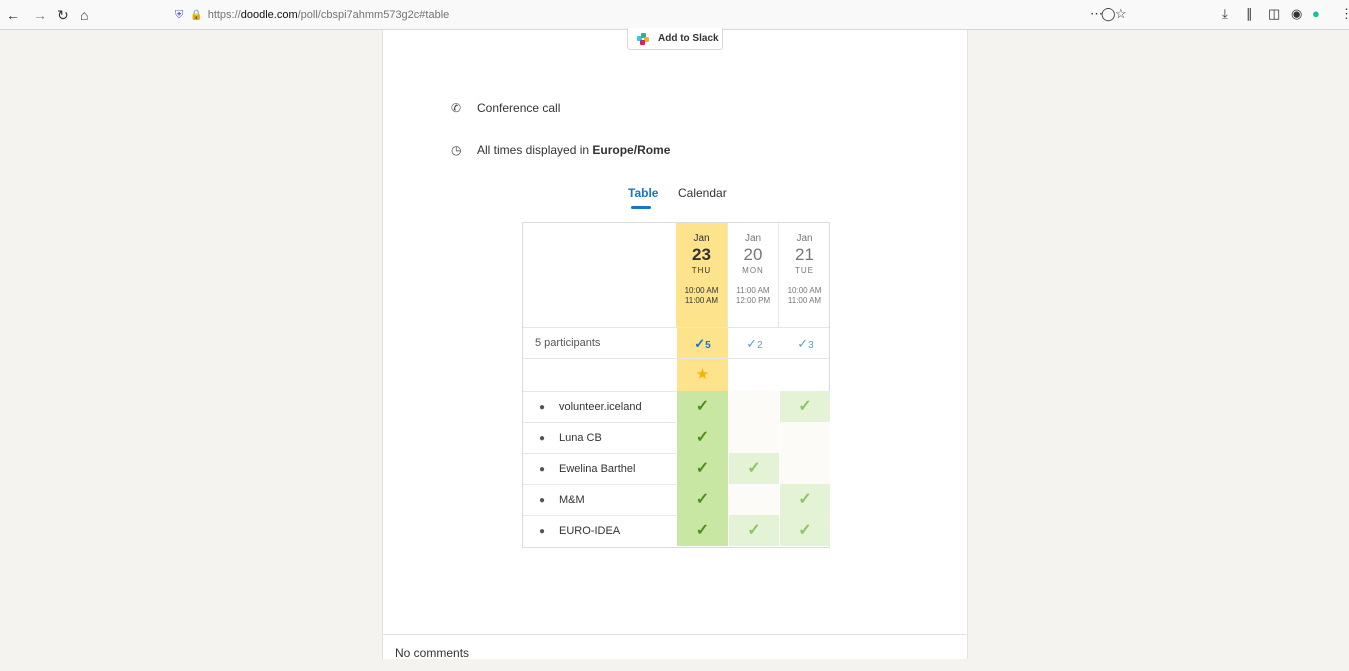  I want to click on participant-row: ● Ewelina Barthel ✓ ✓, so click(676, 469).